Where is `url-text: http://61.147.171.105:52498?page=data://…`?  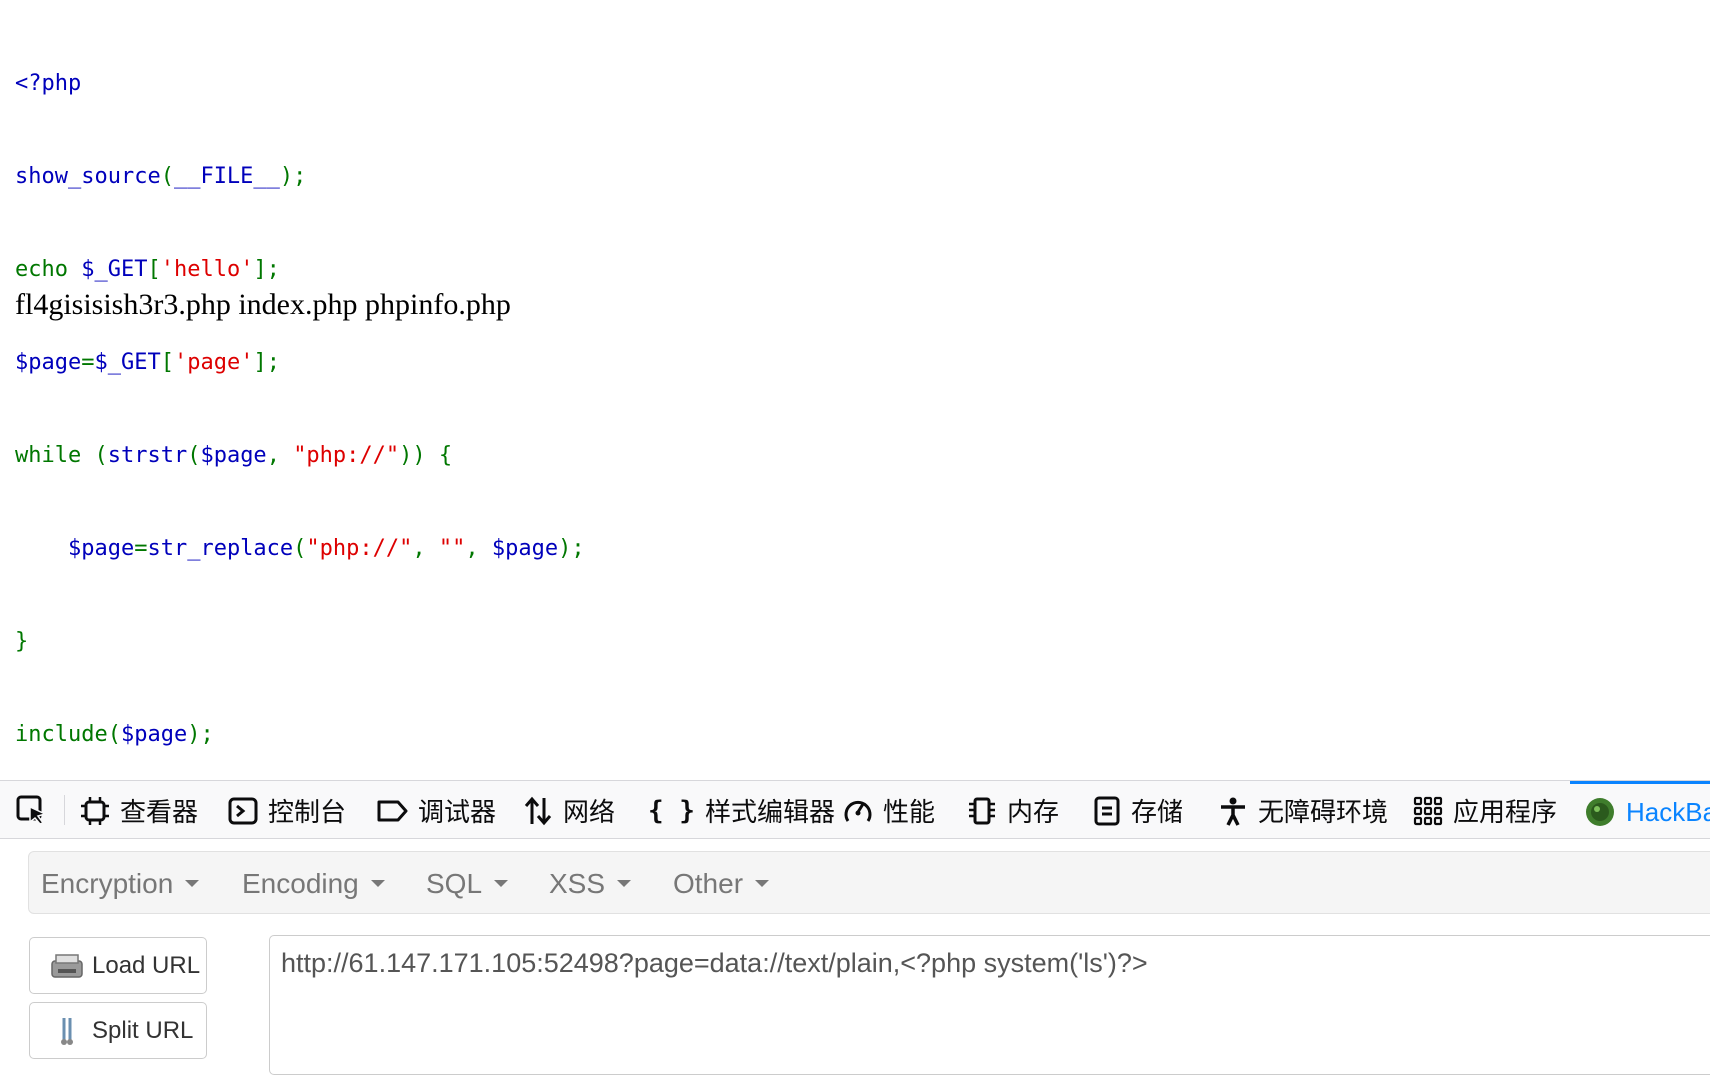
url-text: http://61.147.171.105:52498?page=data://… is located at coordinates (714, 963).